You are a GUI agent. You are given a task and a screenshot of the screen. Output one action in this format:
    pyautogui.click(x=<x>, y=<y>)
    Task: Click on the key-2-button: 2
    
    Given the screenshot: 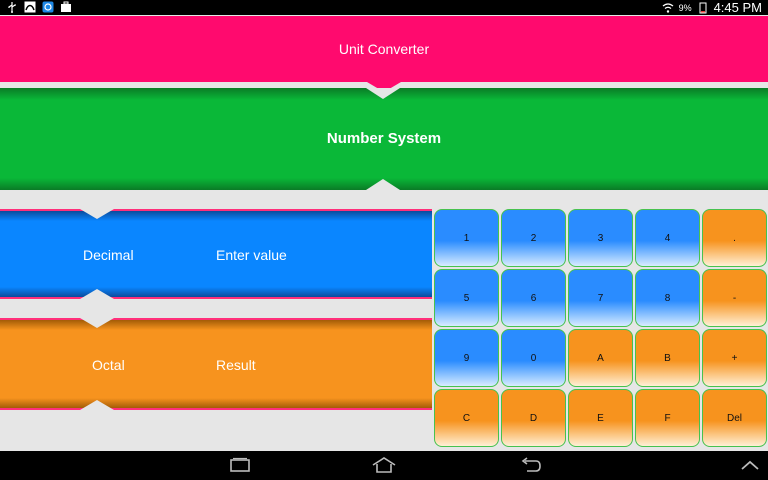 What is the action you would take?
    pyautogui.click(x=533, y=238)
    